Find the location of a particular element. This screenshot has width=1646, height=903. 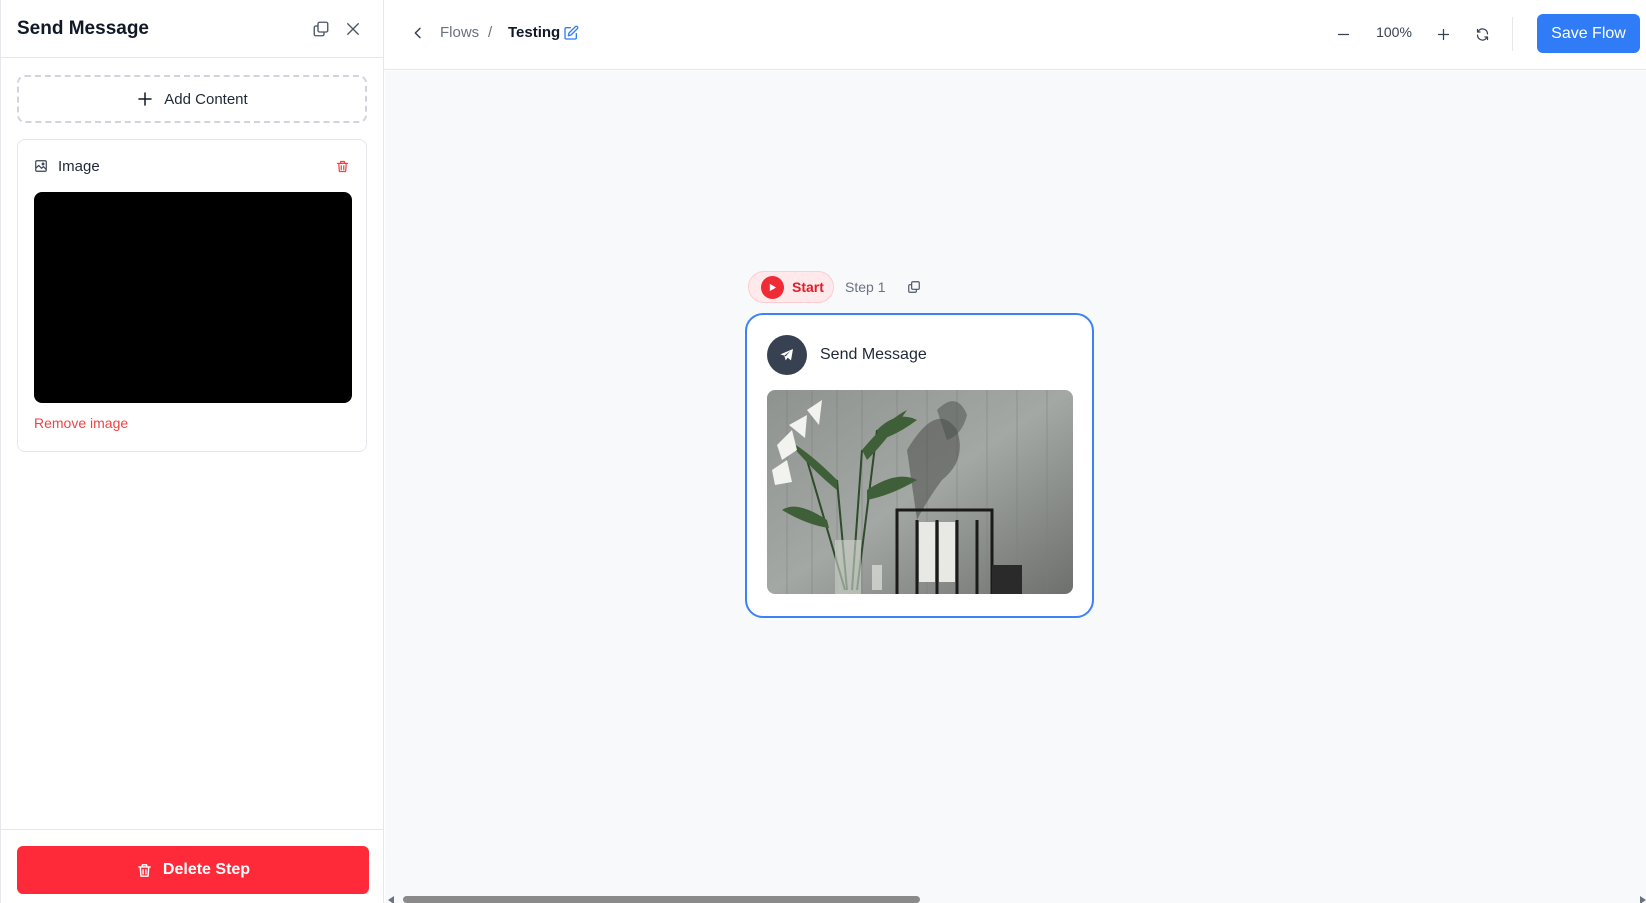

refresh-icon is located at coordinates (1482, 34).